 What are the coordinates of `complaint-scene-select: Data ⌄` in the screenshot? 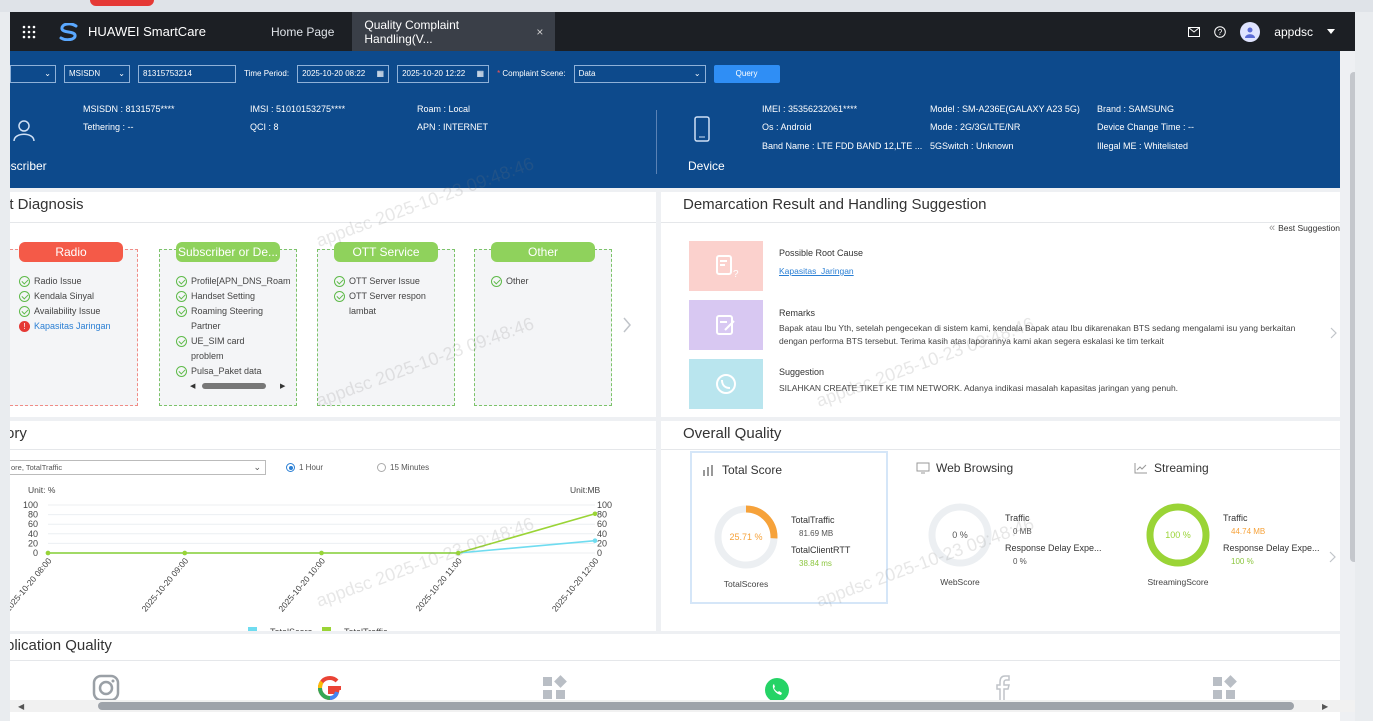 It's located at (639, 73).